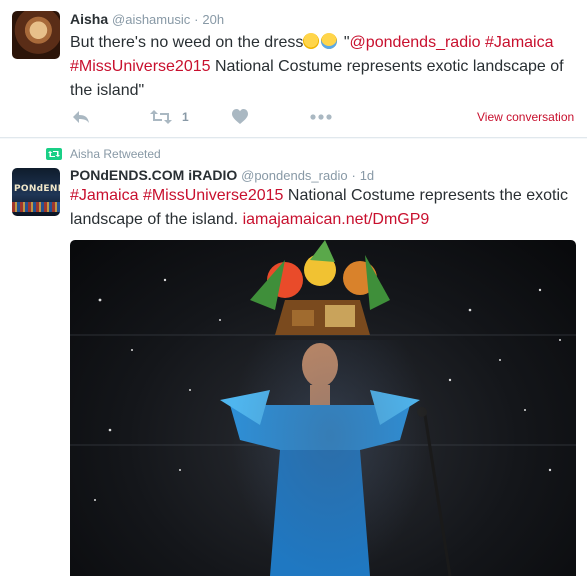 The image size is (587, 576). Describe the element at coordinates (37, 189) in the screenshot. I see `avatar-logo-text: PONdENDS` at that location.